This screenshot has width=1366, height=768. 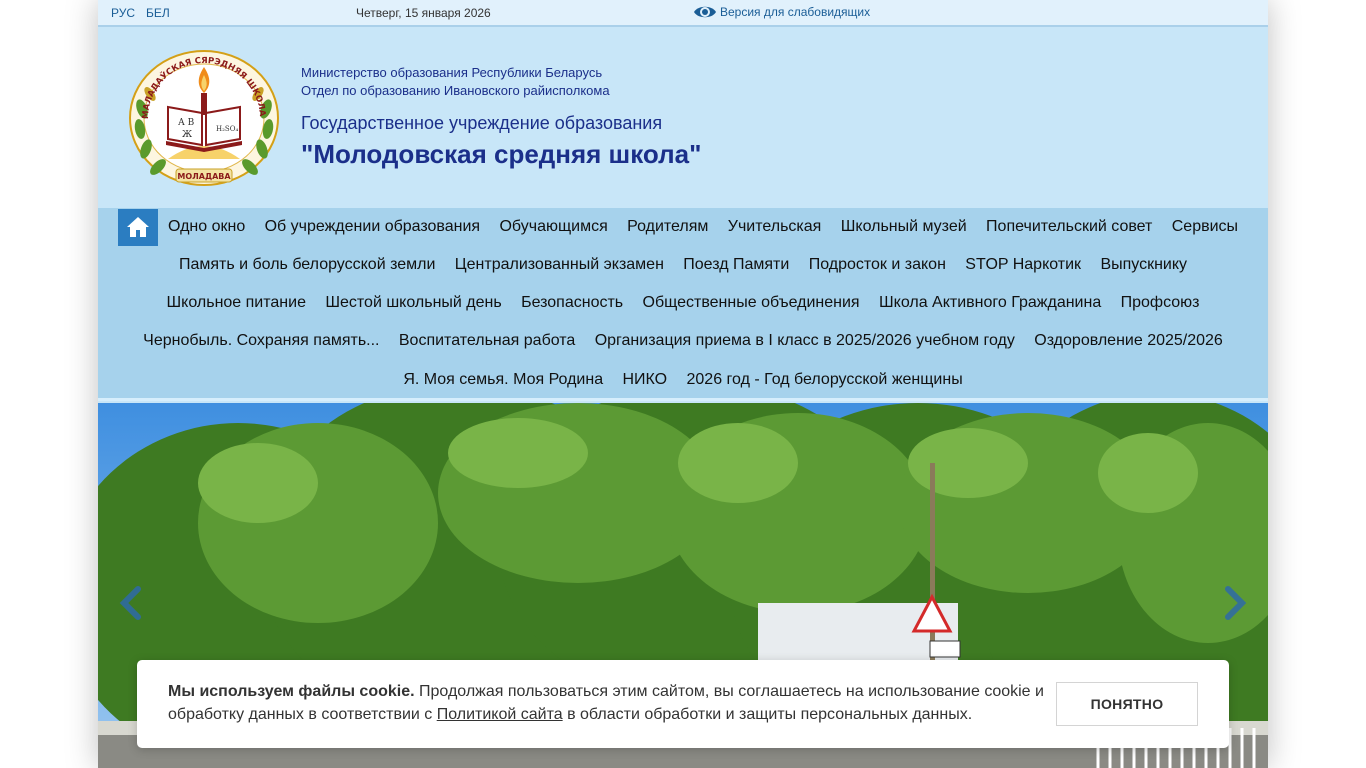 What do you see at coordinates (667, 227) in the screenshot?
I see `nav-item: Родителям` at bounding box center [667, 227].